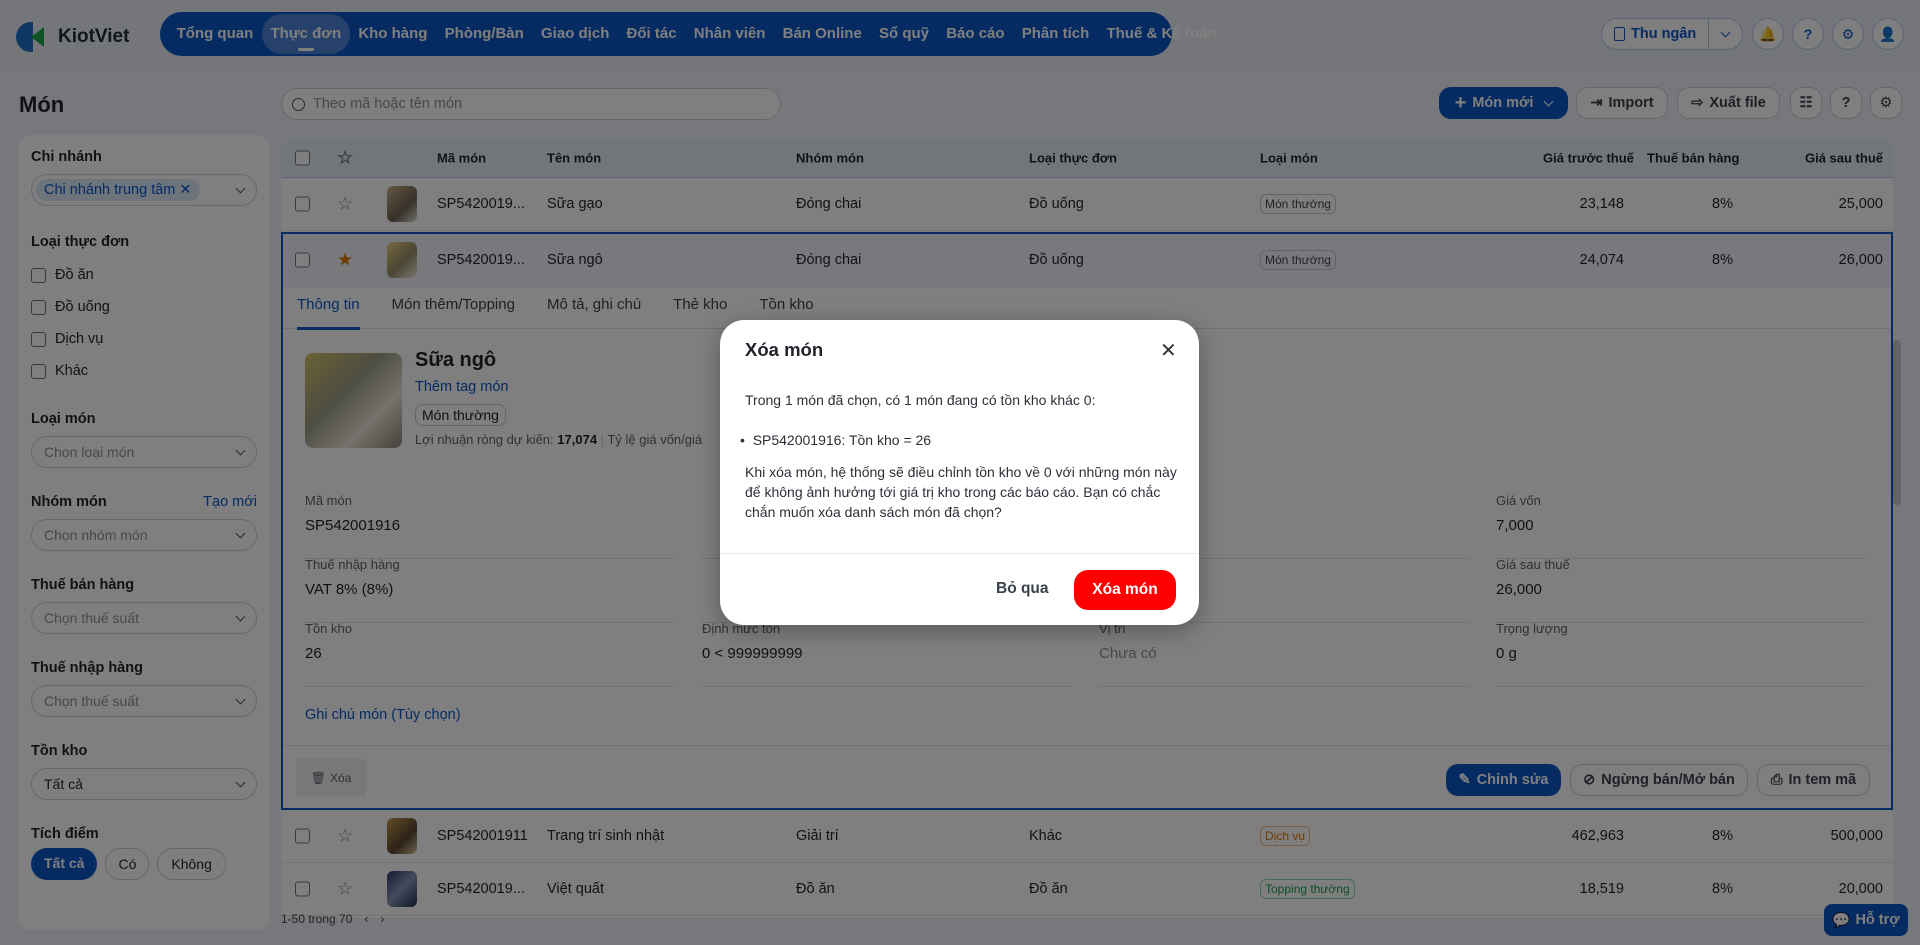 This screenshot has width=1920, height=945. Describe the element at coordinates (1125, 590) in the screenshot. I see `confirm-delete-button: Xóa món` at that location.